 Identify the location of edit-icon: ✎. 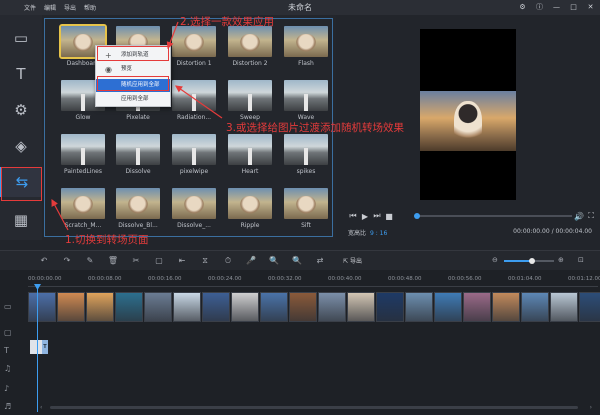
(90, 260).